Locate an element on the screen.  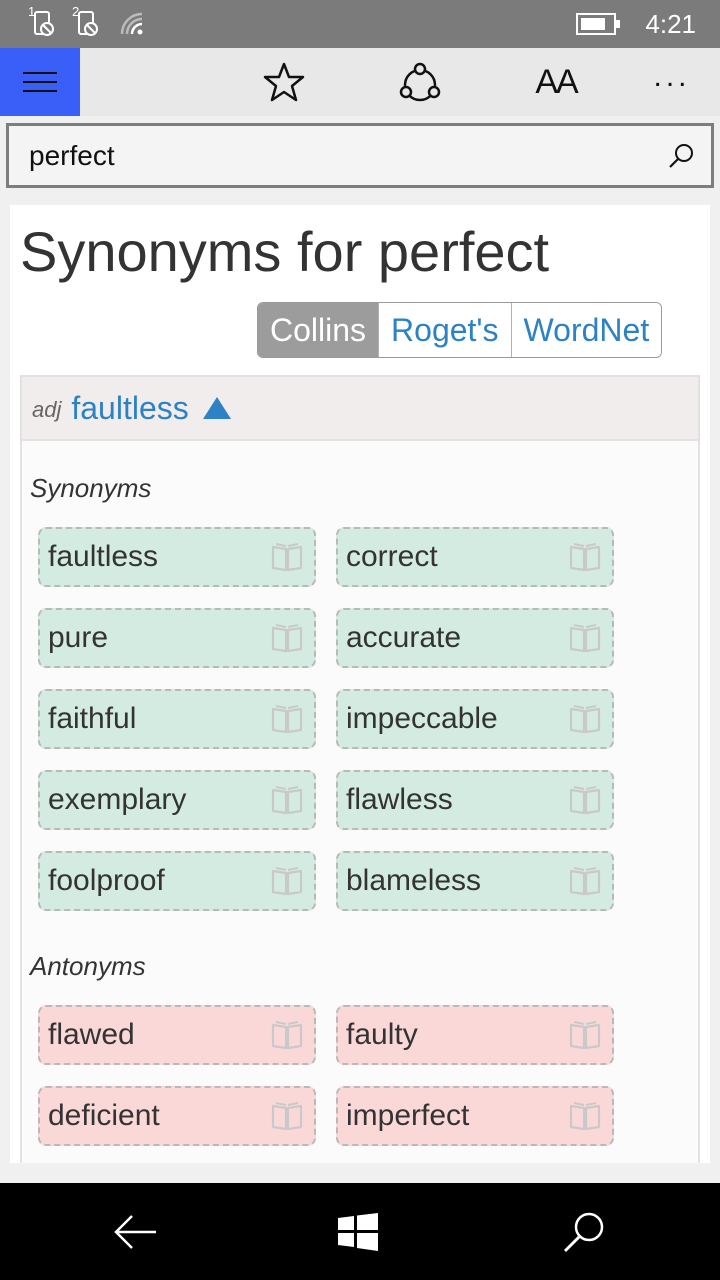
synonym-chip: flawless is located at coordinates (475, 800).